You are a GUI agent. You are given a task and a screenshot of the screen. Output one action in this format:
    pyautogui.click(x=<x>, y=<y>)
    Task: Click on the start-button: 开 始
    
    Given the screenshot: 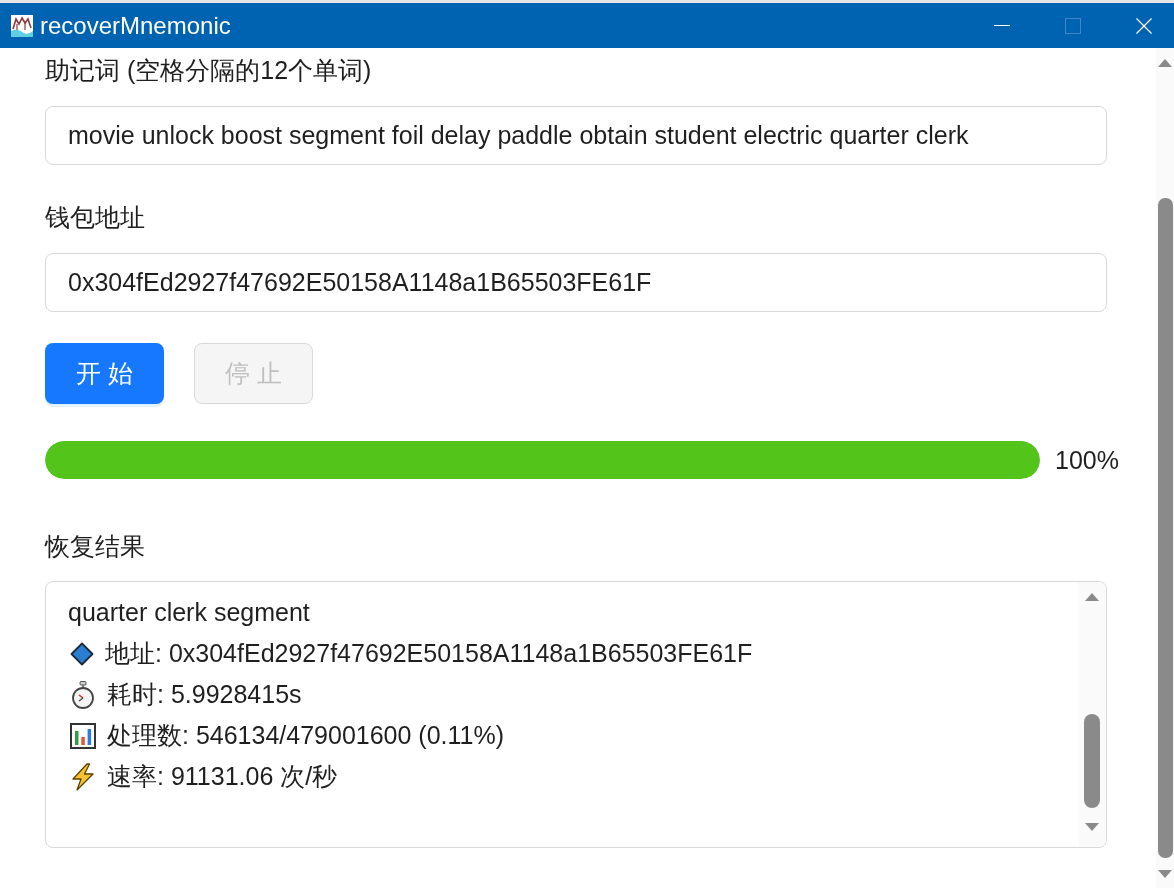 What is the action you would take?
    pyautogui.click(x=104, y=373)
    